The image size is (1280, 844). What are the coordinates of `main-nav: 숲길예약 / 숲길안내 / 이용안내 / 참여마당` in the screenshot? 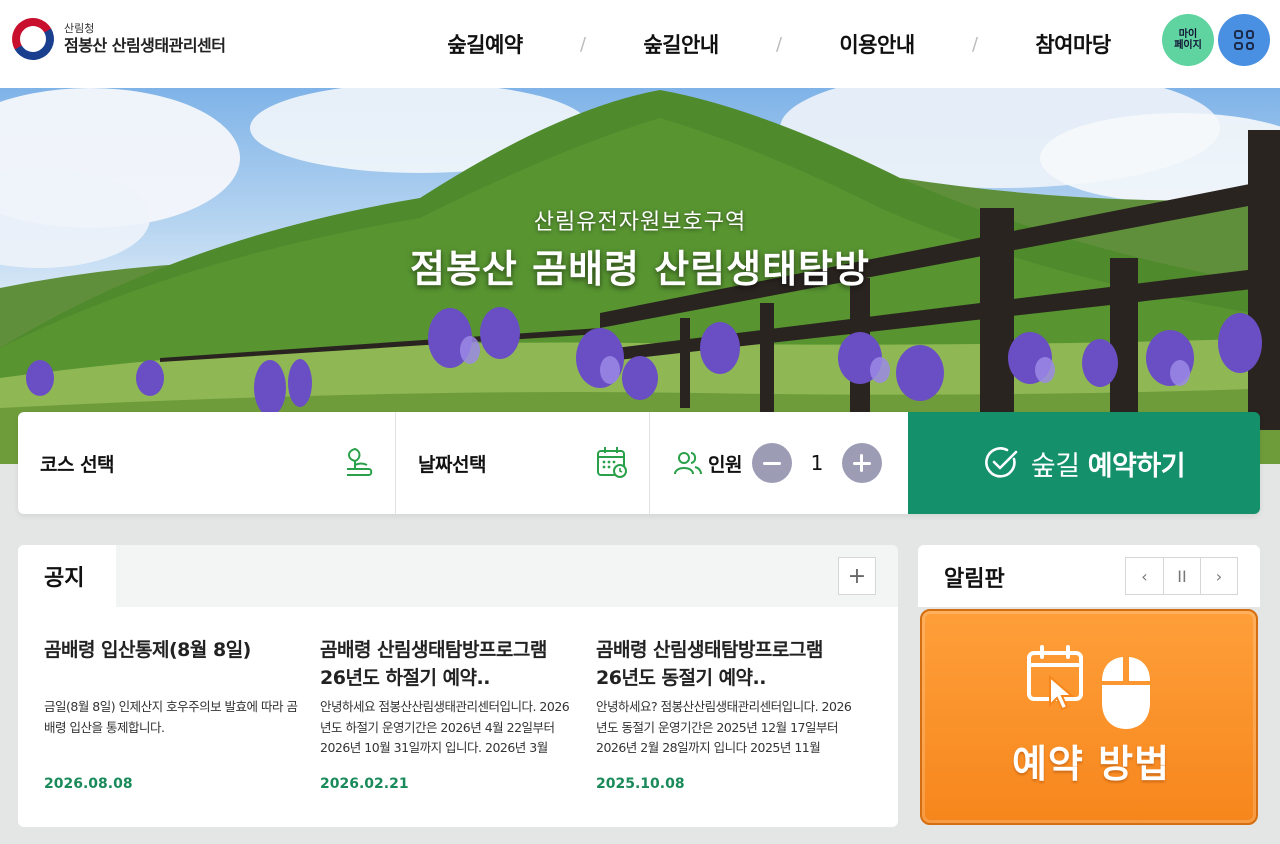 It's located at (779, 44).